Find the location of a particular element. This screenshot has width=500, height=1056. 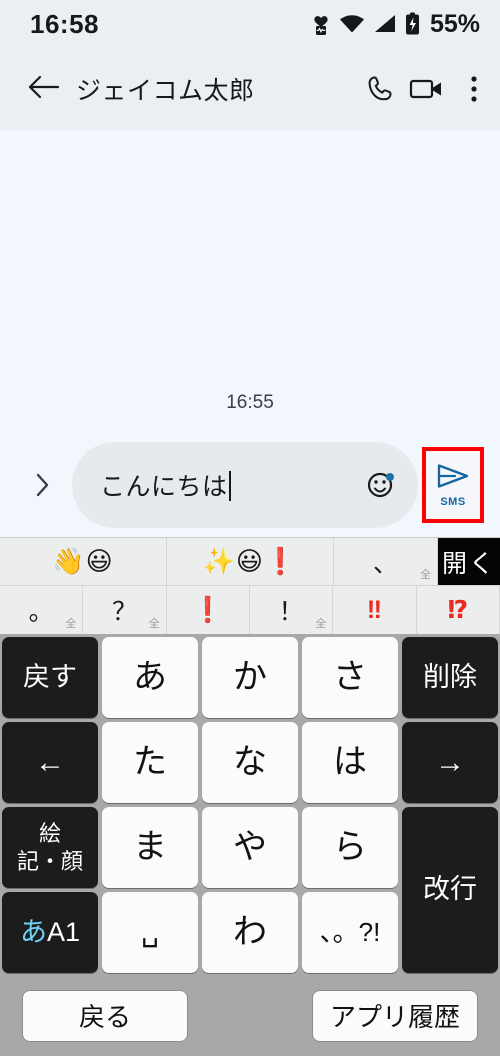

send-sms-button: SMS is located at coordinates (453, 484).